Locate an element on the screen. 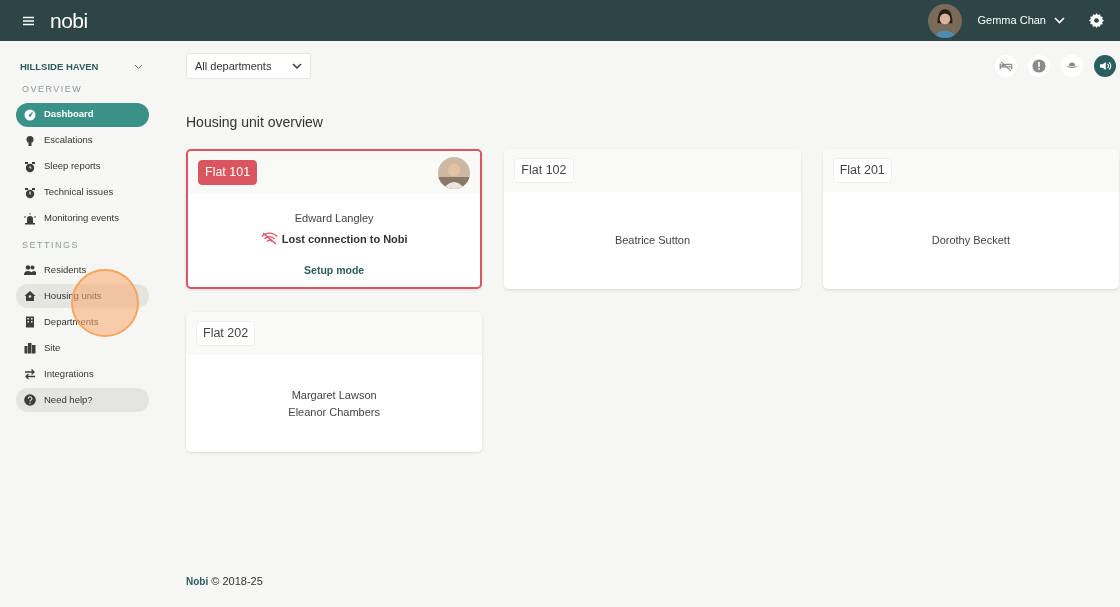 Image resolution: width=1120 pixels, height=607 pixels. house-icon is located at coordinates (30, 296).